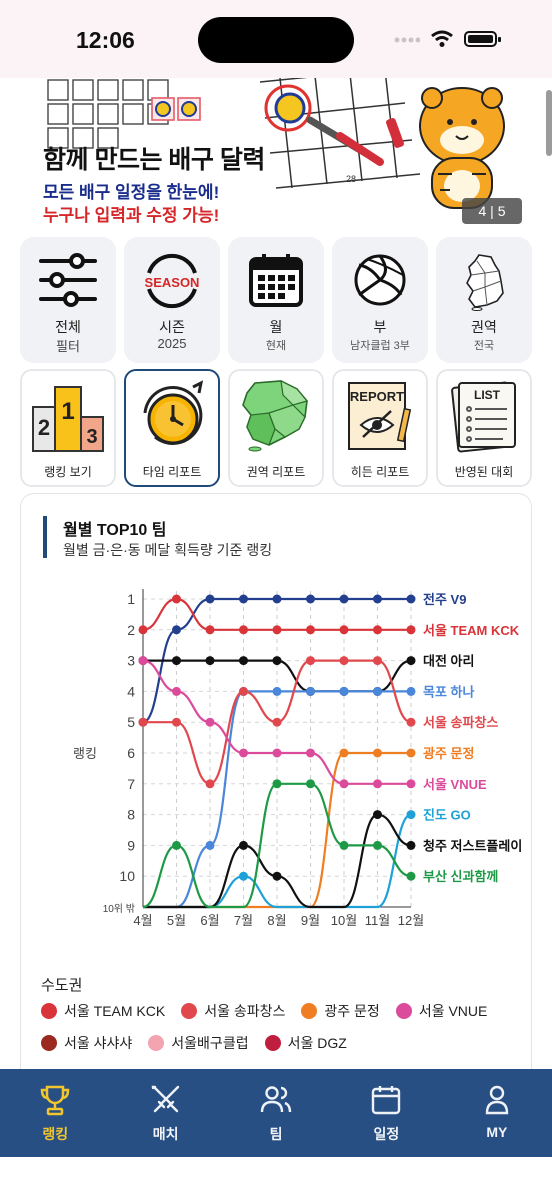  What do you see at coordinates (131, 784) in the screenshot?
I see `y-tick-label: 7` at bounding box center [131, 784].